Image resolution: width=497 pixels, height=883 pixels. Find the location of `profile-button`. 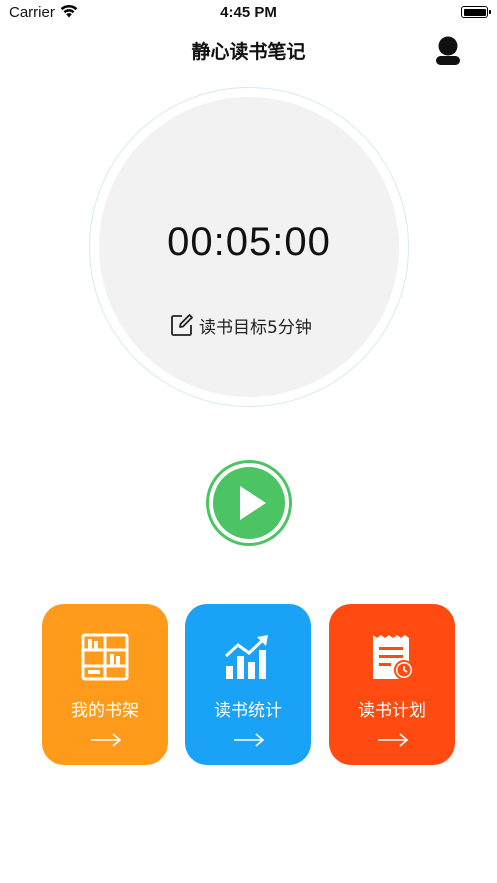

profile-button is located at coordinates (448, 51).